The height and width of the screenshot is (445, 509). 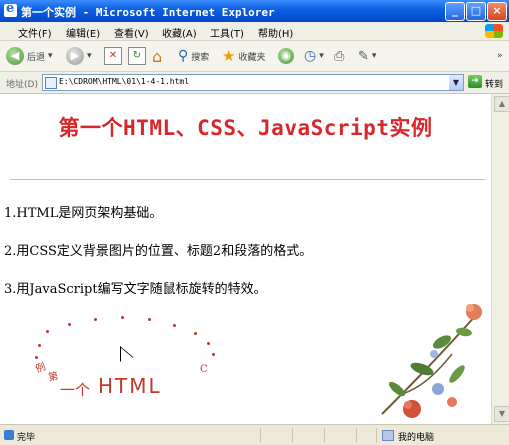 What do you see at coordinates (455, 11) in the screenshot?
I see `minimize-button: _` at bounding box center [455, 11].